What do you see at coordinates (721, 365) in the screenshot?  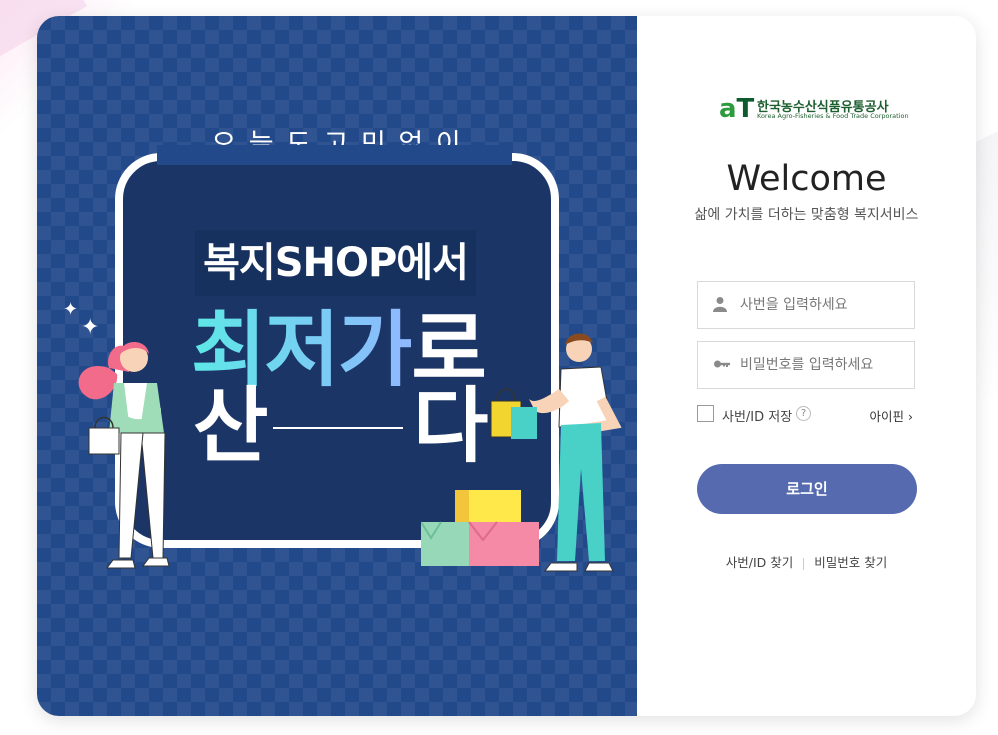 I see `key-icon` at bounding box center [721, 365].